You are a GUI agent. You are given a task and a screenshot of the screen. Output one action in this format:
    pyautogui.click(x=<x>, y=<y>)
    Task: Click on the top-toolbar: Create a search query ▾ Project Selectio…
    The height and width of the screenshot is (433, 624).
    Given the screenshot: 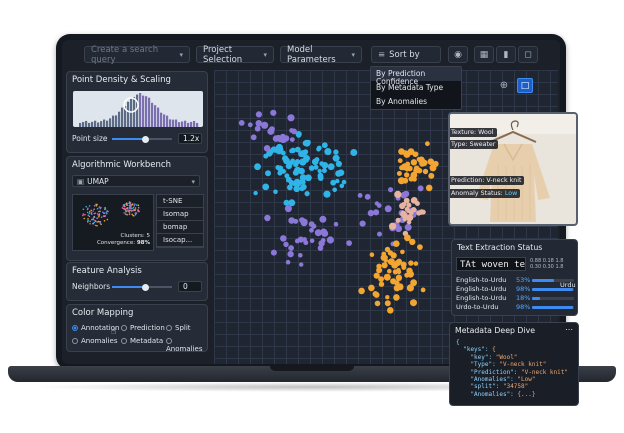 What is the action you would take?
    pyautogui.click(x=311, y=55)
    